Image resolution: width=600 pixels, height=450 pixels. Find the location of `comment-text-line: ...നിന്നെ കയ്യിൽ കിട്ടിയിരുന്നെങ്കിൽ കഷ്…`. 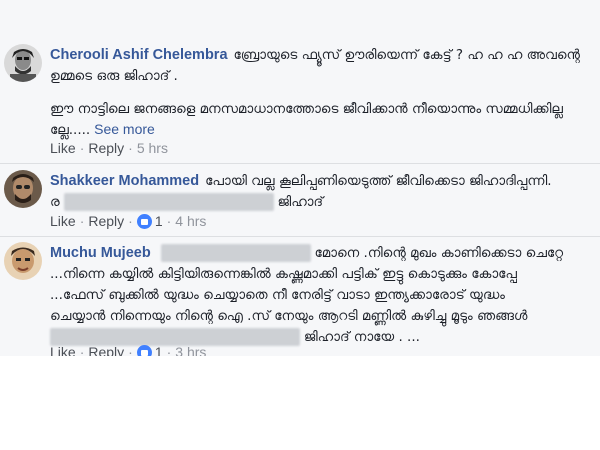

comment-text-line: ...നിന്നെ കയ്യിൽ കിട്ടിയിരുന്നെങ്കിൽ കഷ്… is located at coordinates (283, 274).